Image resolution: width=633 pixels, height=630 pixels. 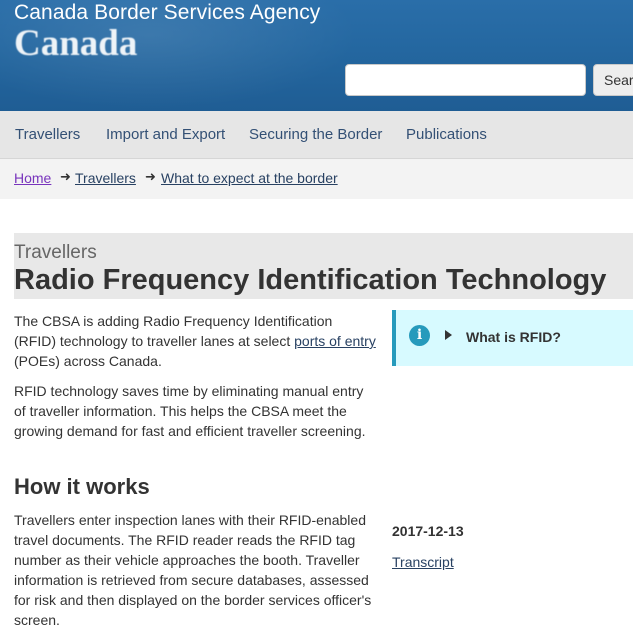 I want to click on section-kicker: Travellers, so click(x=55, y=252).